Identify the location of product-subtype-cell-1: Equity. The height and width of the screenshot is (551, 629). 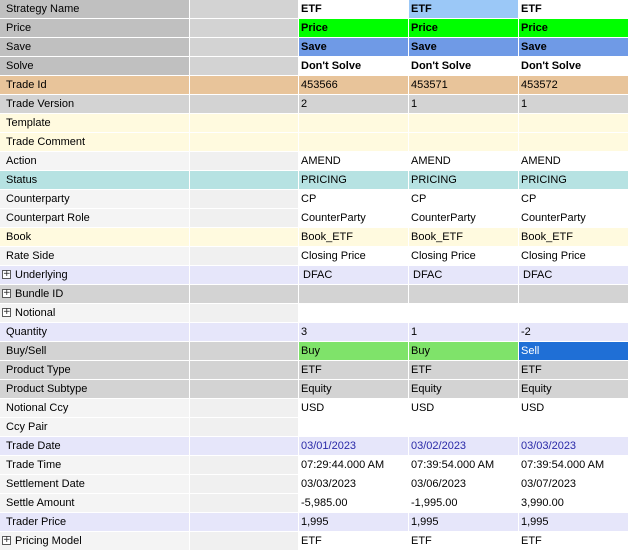
(354, 389).